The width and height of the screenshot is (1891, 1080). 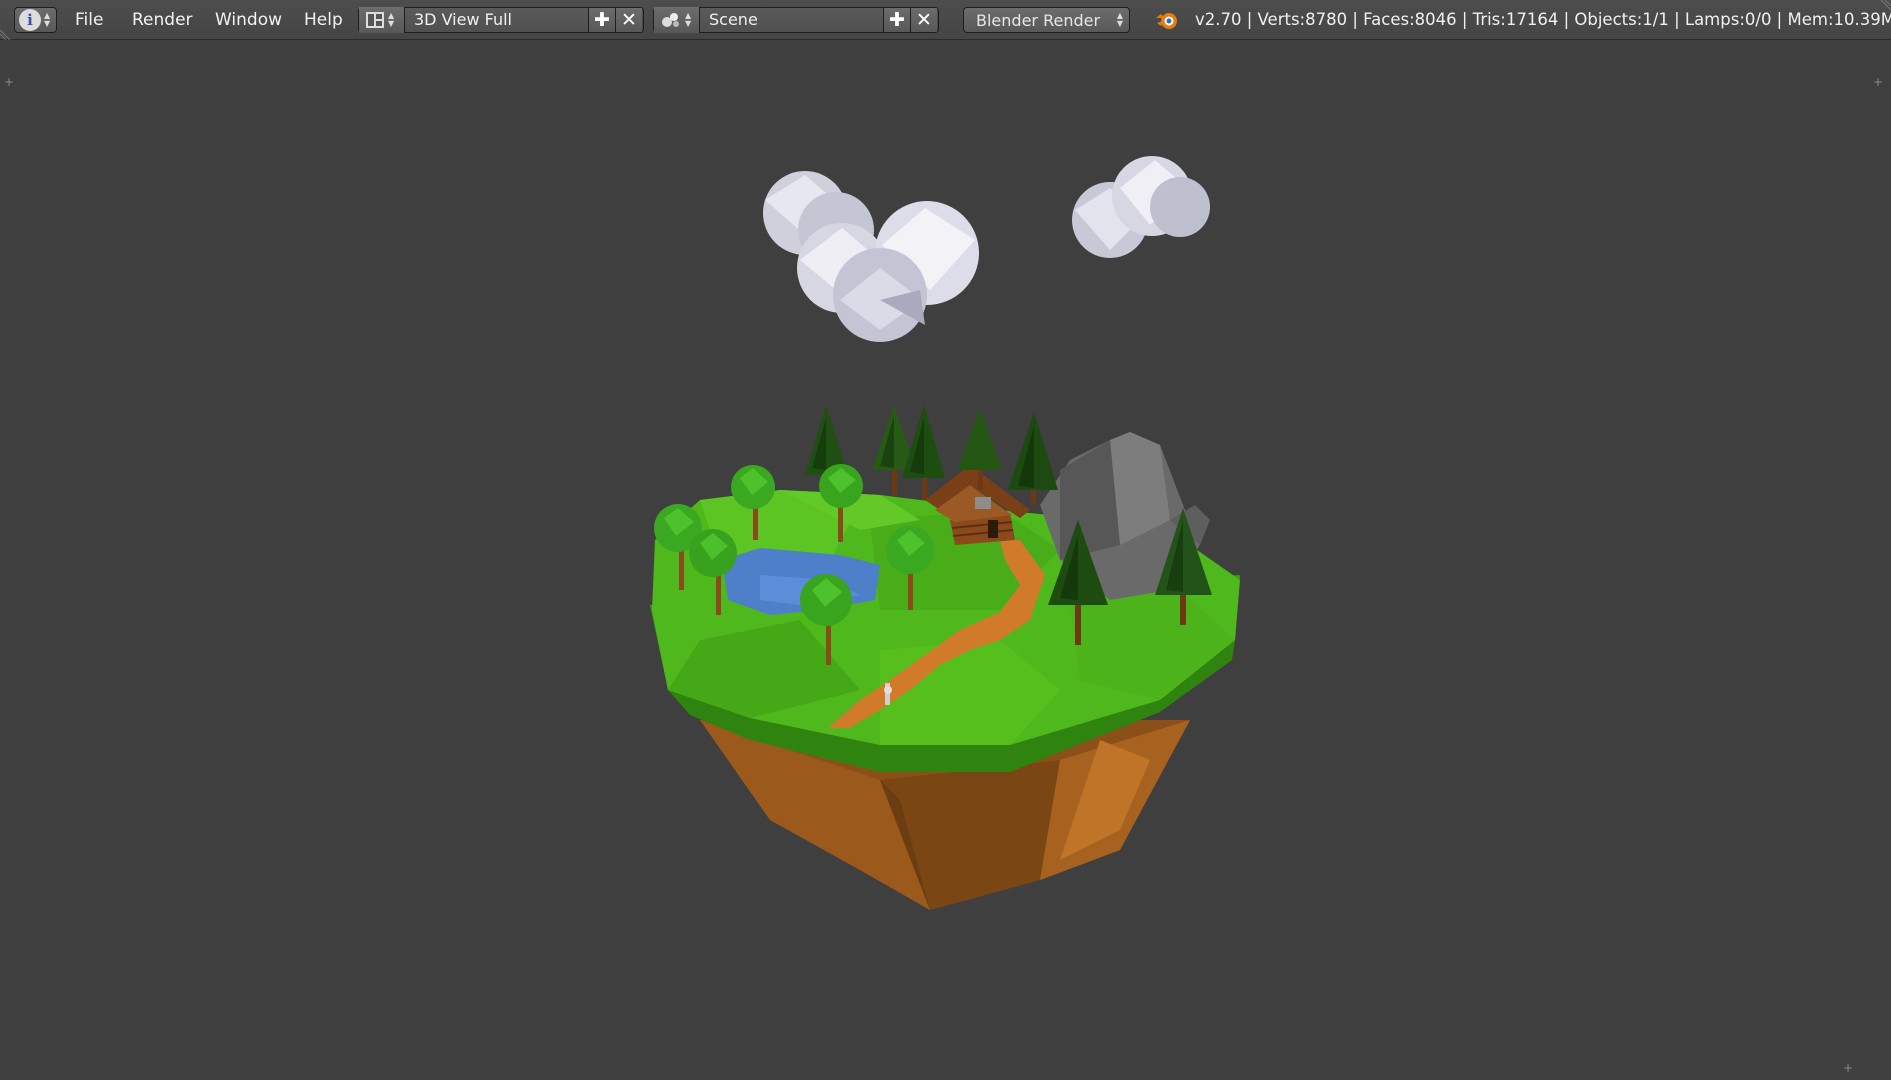 What do you see at coordinates (323, 20) in the screenshot?
I see `menu-help: Help` at bounding box center [323, 20].